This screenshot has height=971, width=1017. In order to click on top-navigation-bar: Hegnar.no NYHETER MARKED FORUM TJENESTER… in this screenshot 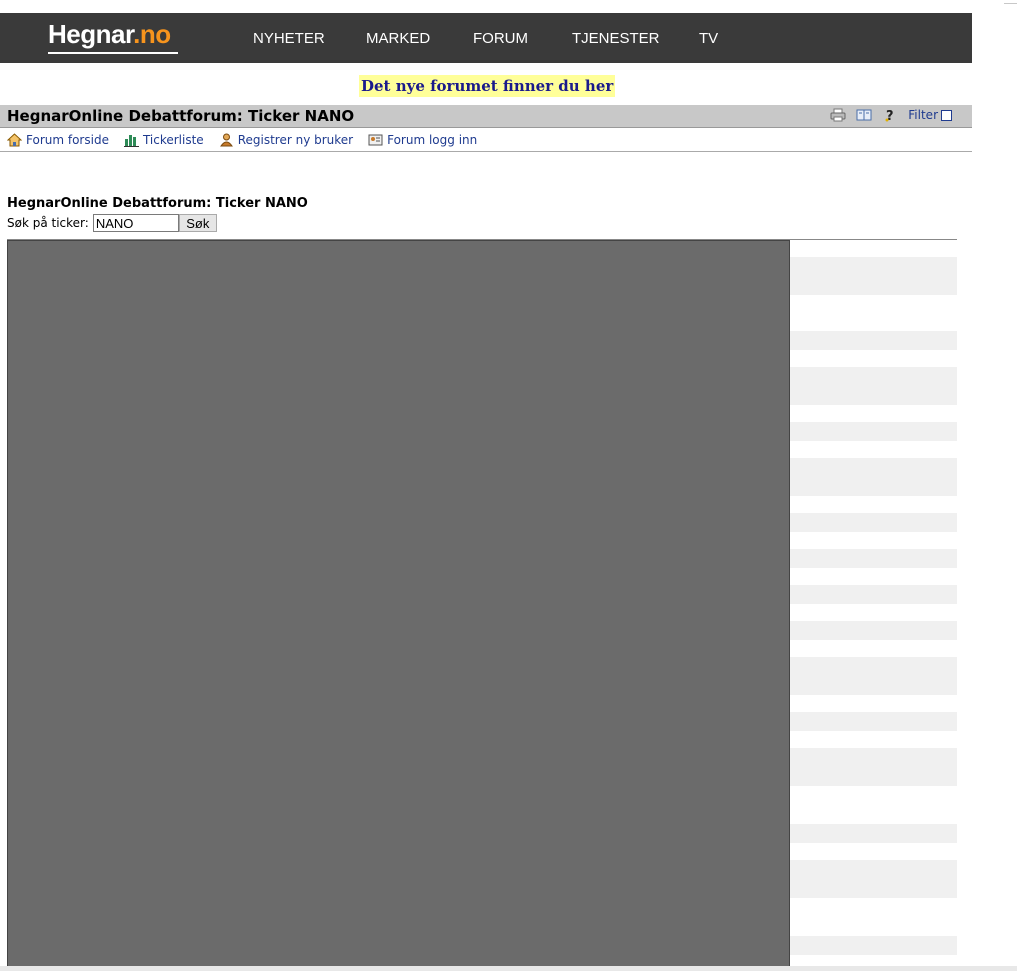, I will do `click(486, 38)`.